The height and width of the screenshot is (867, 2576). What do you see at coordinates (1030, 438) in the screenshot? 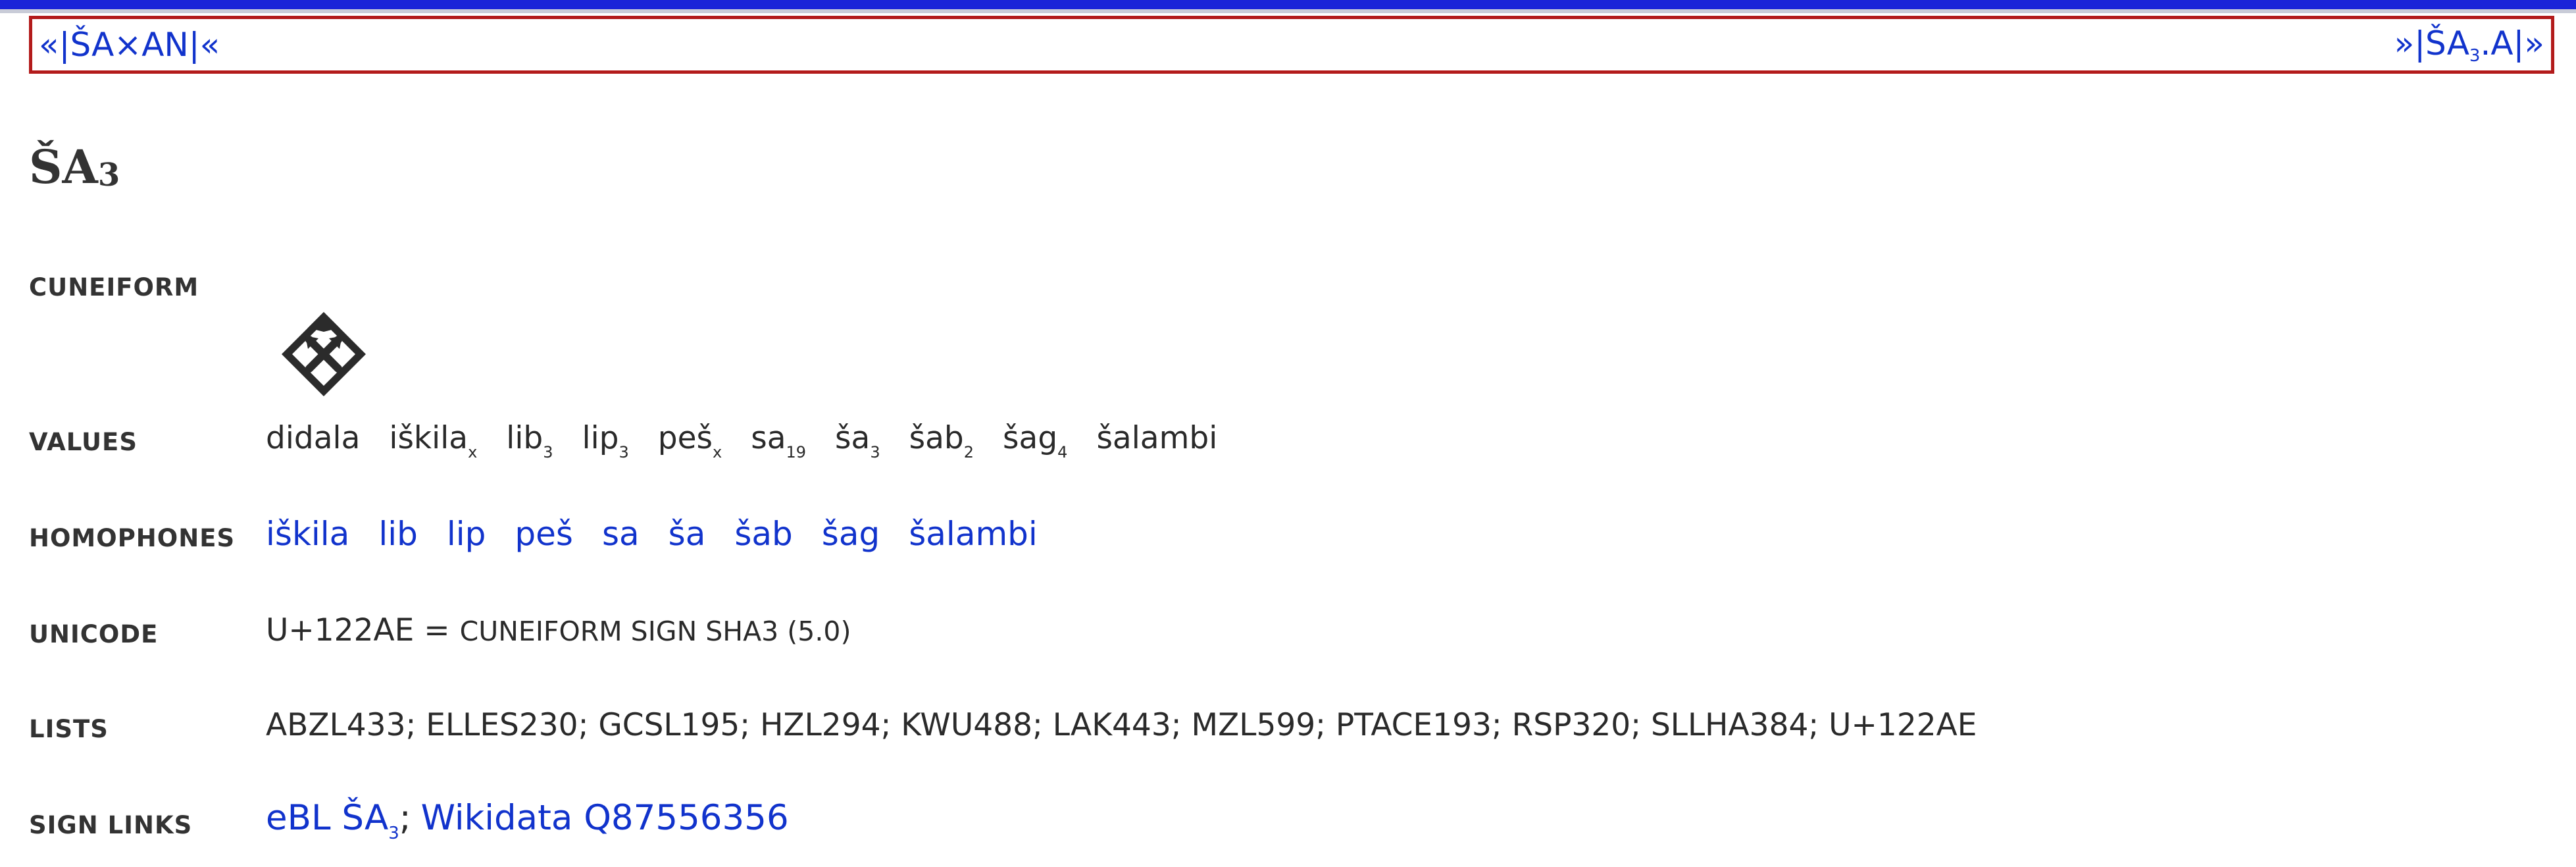
I see `value-text: šag` at bounding box center [1030, 438].